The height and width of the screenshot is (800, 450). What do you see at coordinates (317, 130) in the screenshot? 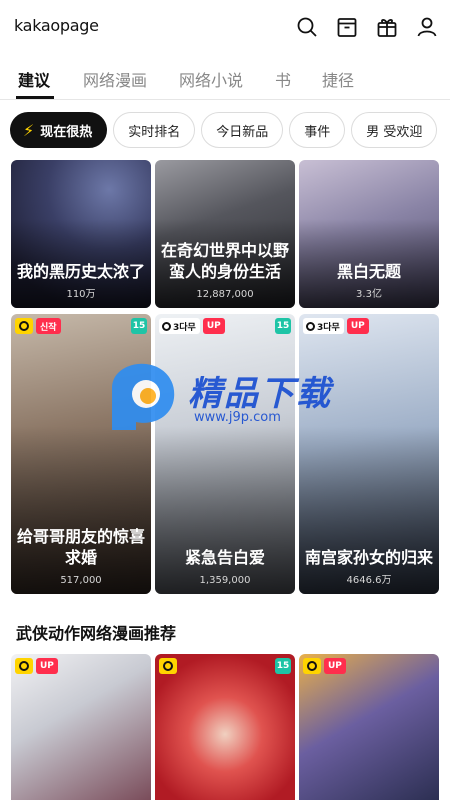
I see `chip-event: 事件` at bounding box center [317, 130].